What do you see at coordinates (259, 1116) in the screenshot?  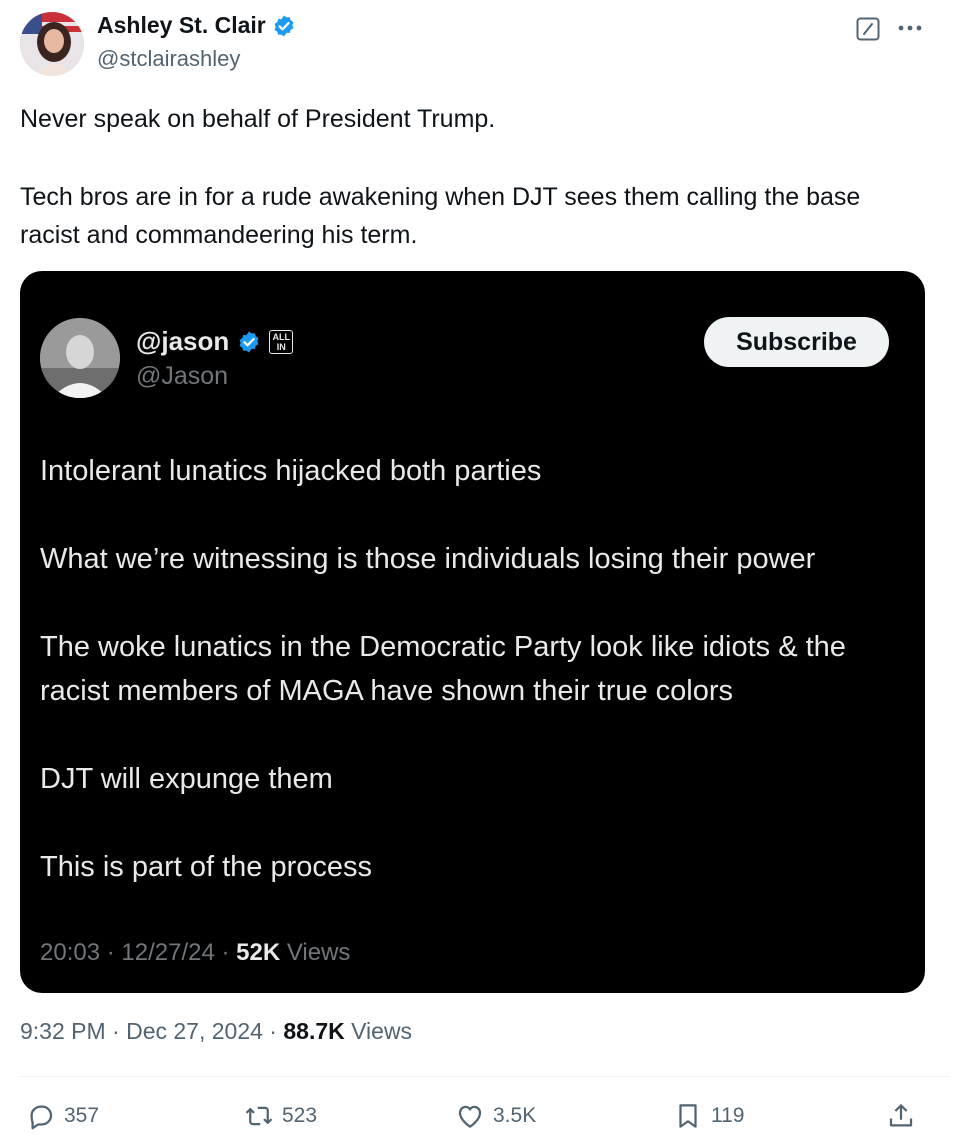 I see `repost-icon` at bounding box center [259, 1116].